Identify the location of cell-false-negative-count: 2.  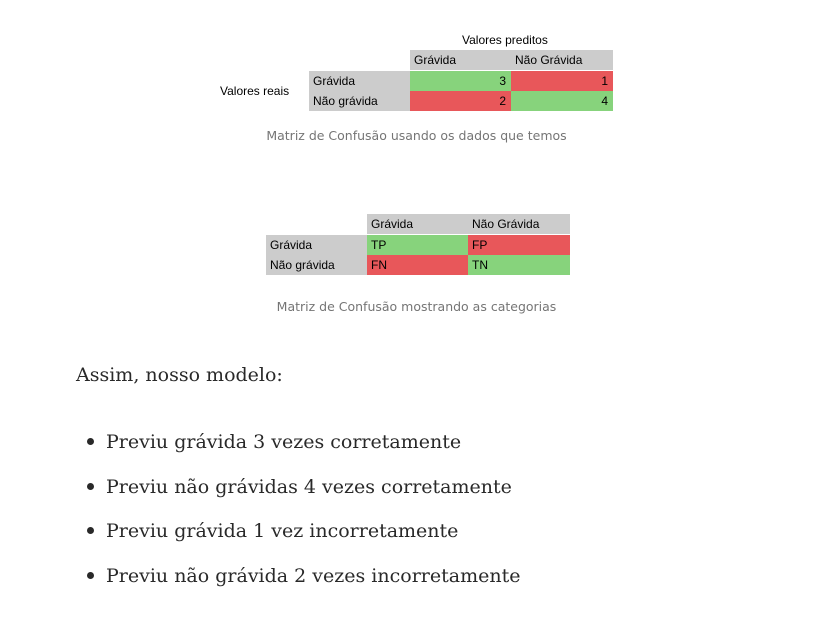
(460, 101).